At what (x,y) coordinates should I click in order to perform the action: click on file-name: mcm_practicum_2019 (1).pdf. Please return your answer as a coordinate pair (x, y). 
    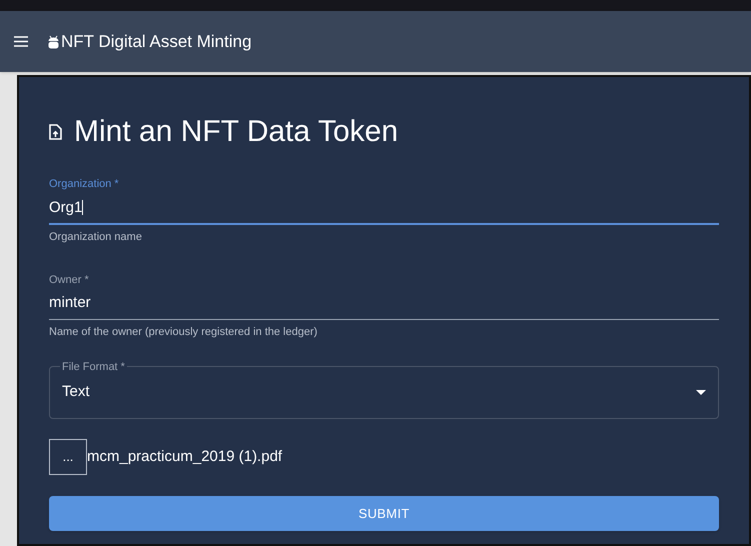
    Looking at the image, I should click on (184, 456).